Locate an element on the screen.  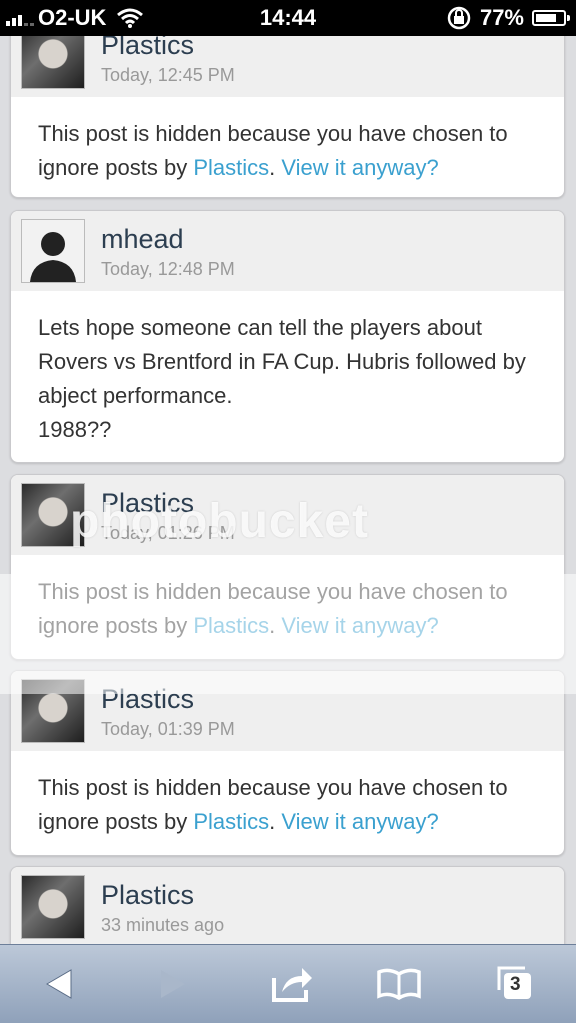
post-card: Plastics 33 minutes ago is located at coordinates (287, 905).